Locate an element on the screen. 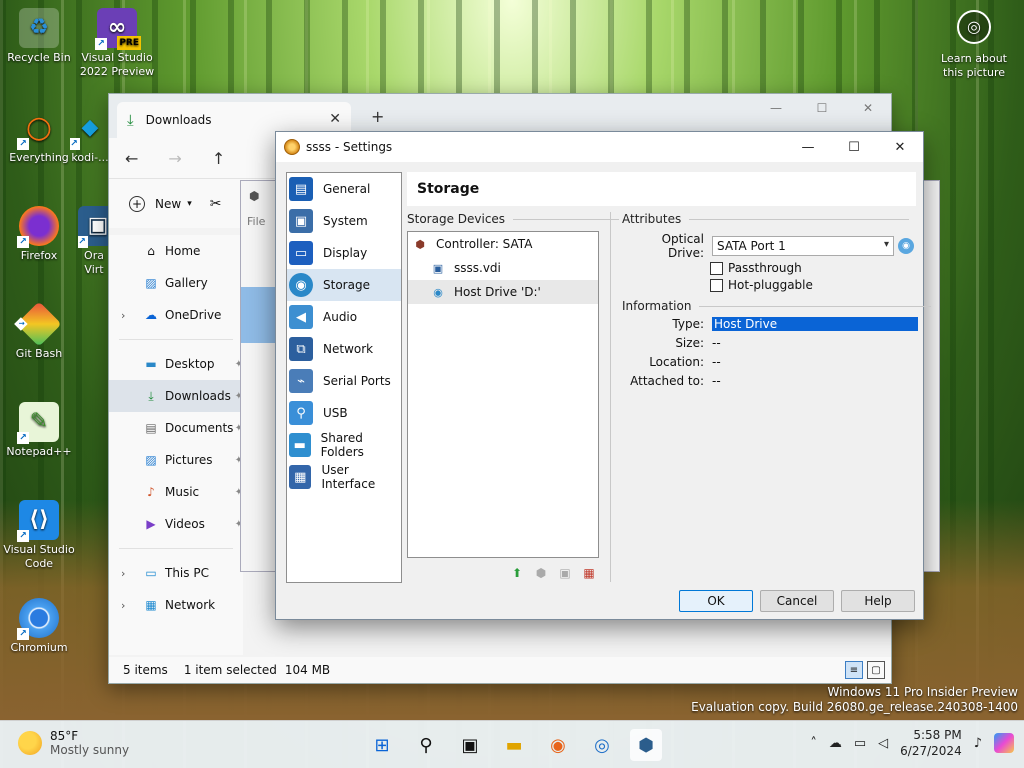  desktop-icon-chromium: Chromium is located at coordinates (39, 626).